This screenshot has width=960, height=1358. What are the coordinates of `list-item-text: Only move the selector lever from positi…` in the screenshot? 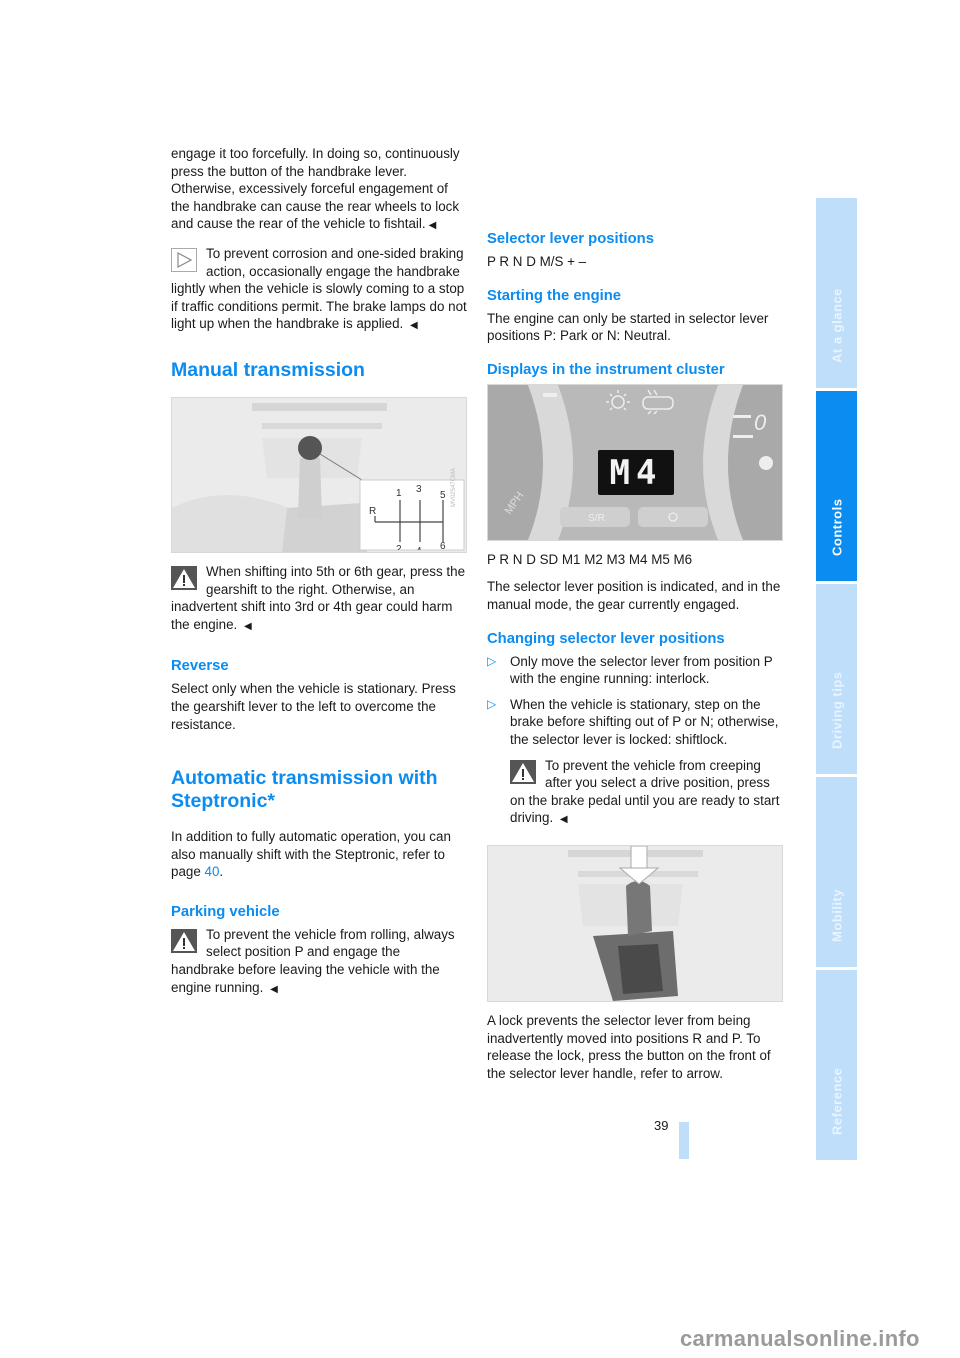 It's located at (641, 670).